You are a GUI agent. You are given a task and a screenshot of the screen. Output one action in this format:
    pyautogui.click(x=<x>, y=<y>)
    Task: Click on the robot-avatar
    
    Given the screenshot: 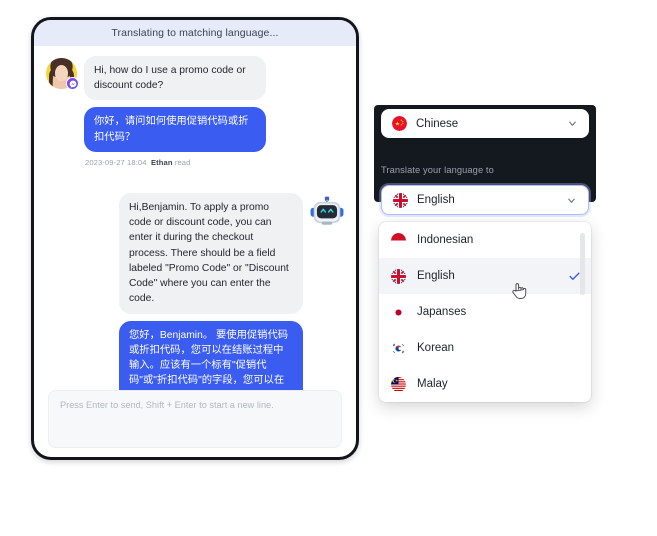 What is the action you would take?
    pyautogui.click(x=327, y=212)
    